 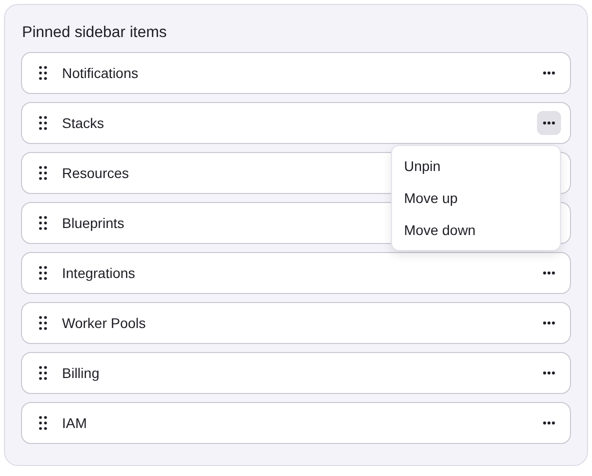 I want to click on item-label: Resources, so click(x=95, y=173).